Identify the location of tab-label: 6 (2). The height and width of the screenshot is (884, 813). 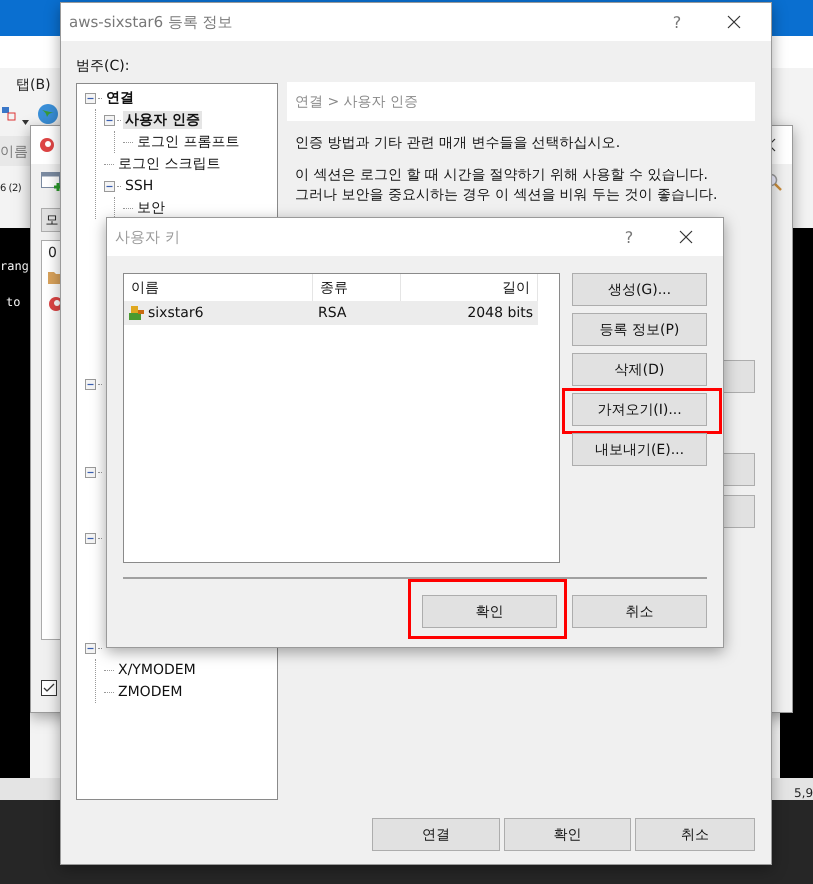
(11, 188).